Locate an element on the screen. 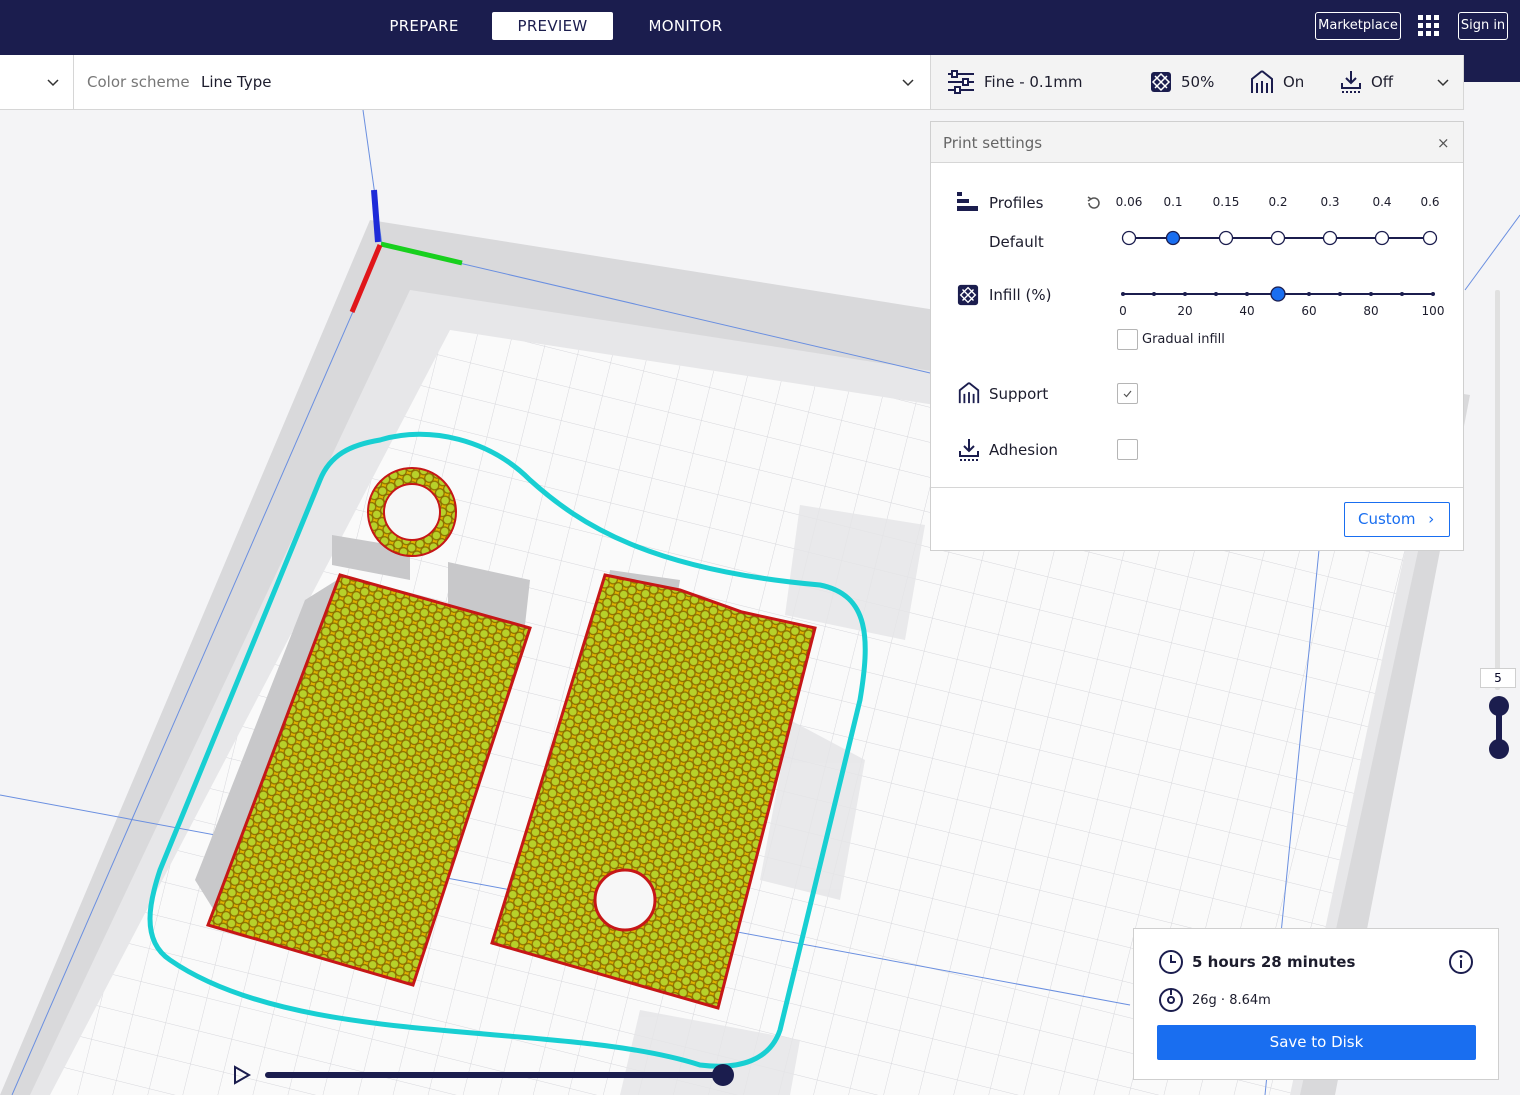  reset-icon is located at coordinates (1094, 203).